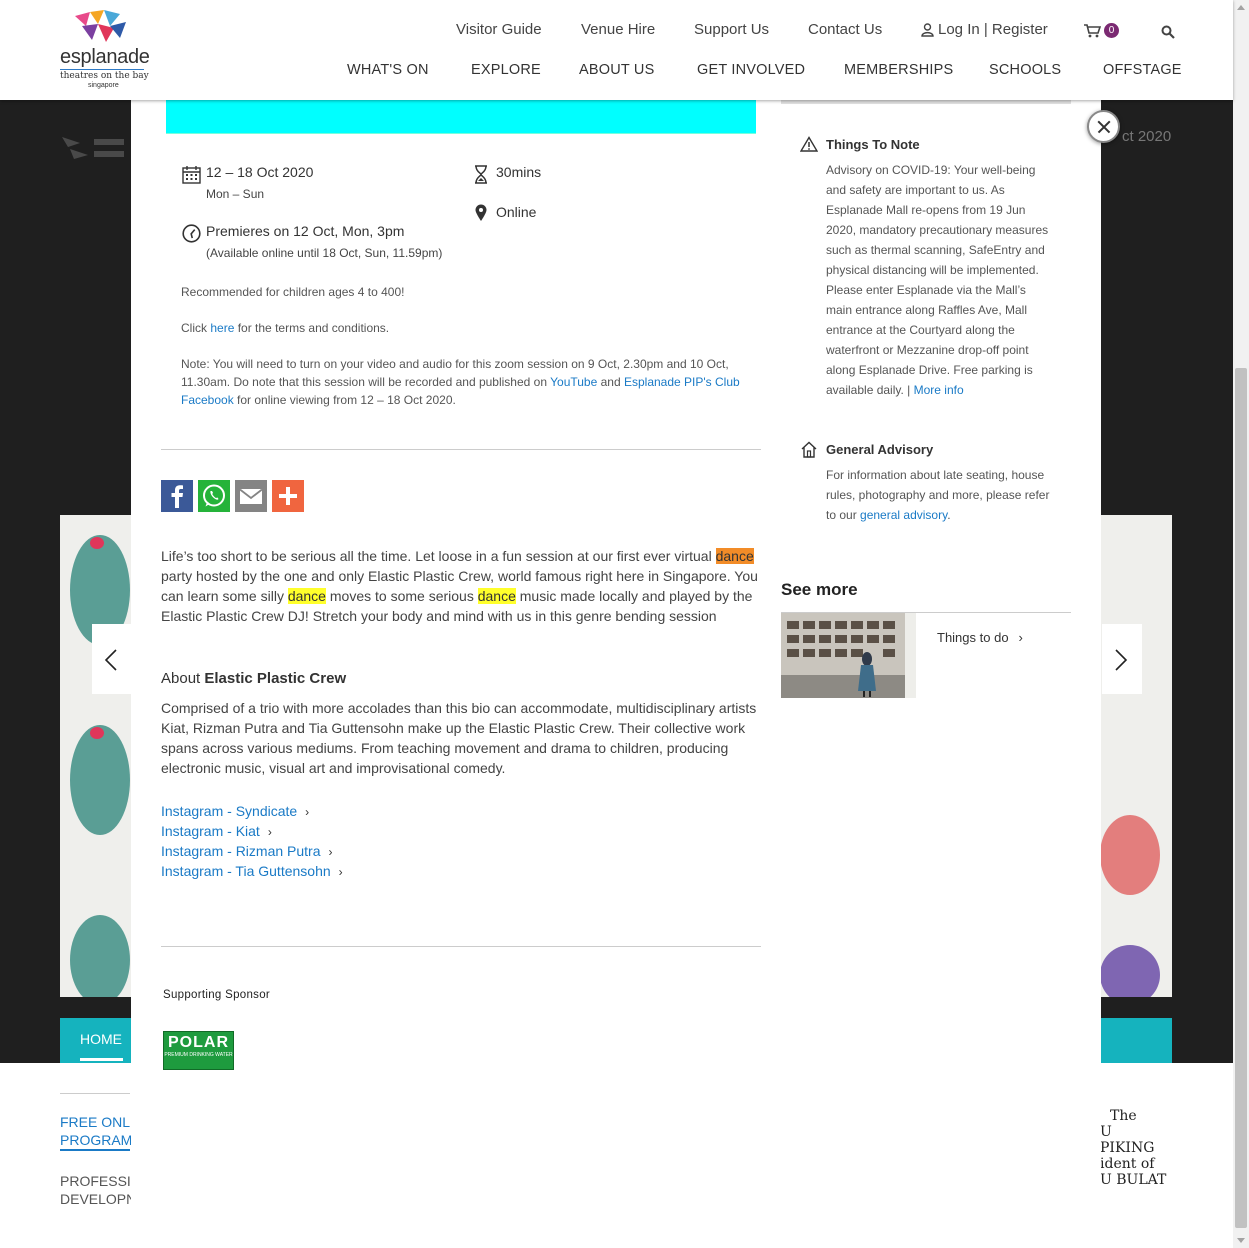 Image resolution: width=1249 pixels, height=1248 pixels. Describe the element at coordinates (191, 175) in the screenshot. I see `calendar-icon` at that location.